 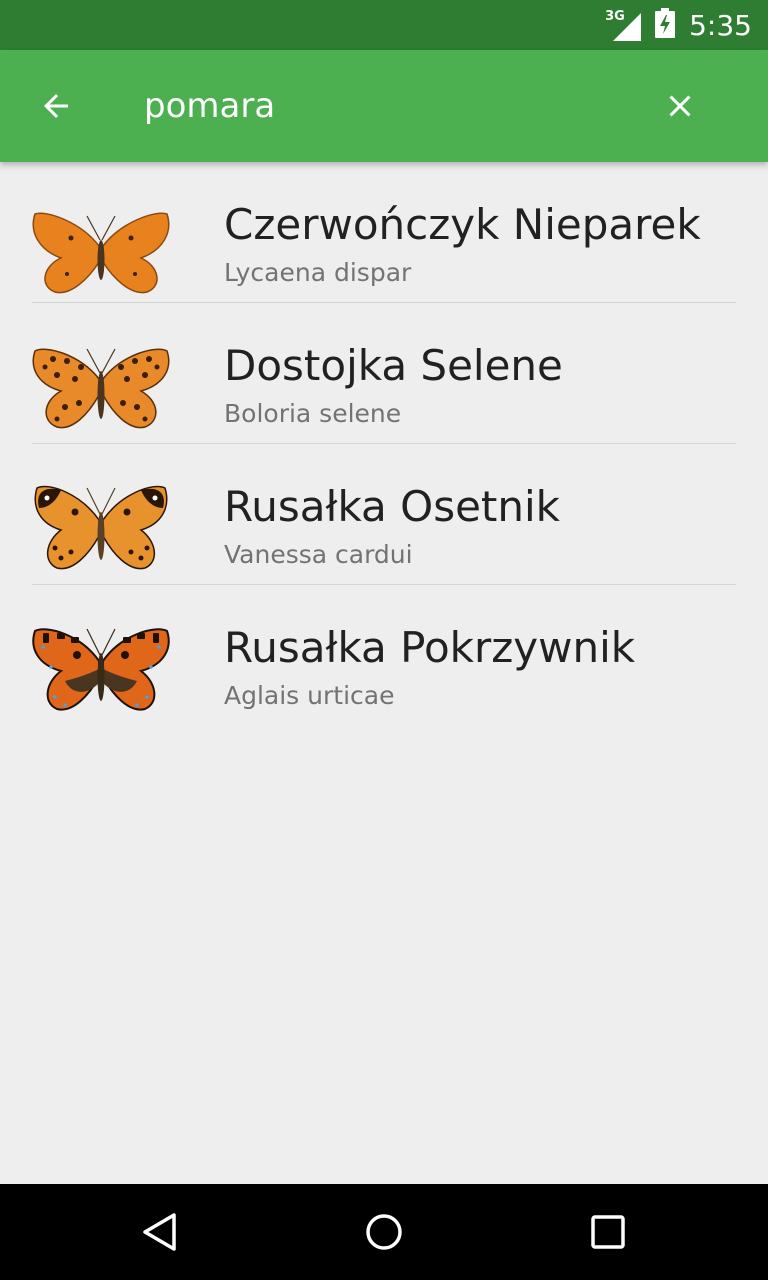 I want to click on clear-search-button, so click(x=680, y=106).